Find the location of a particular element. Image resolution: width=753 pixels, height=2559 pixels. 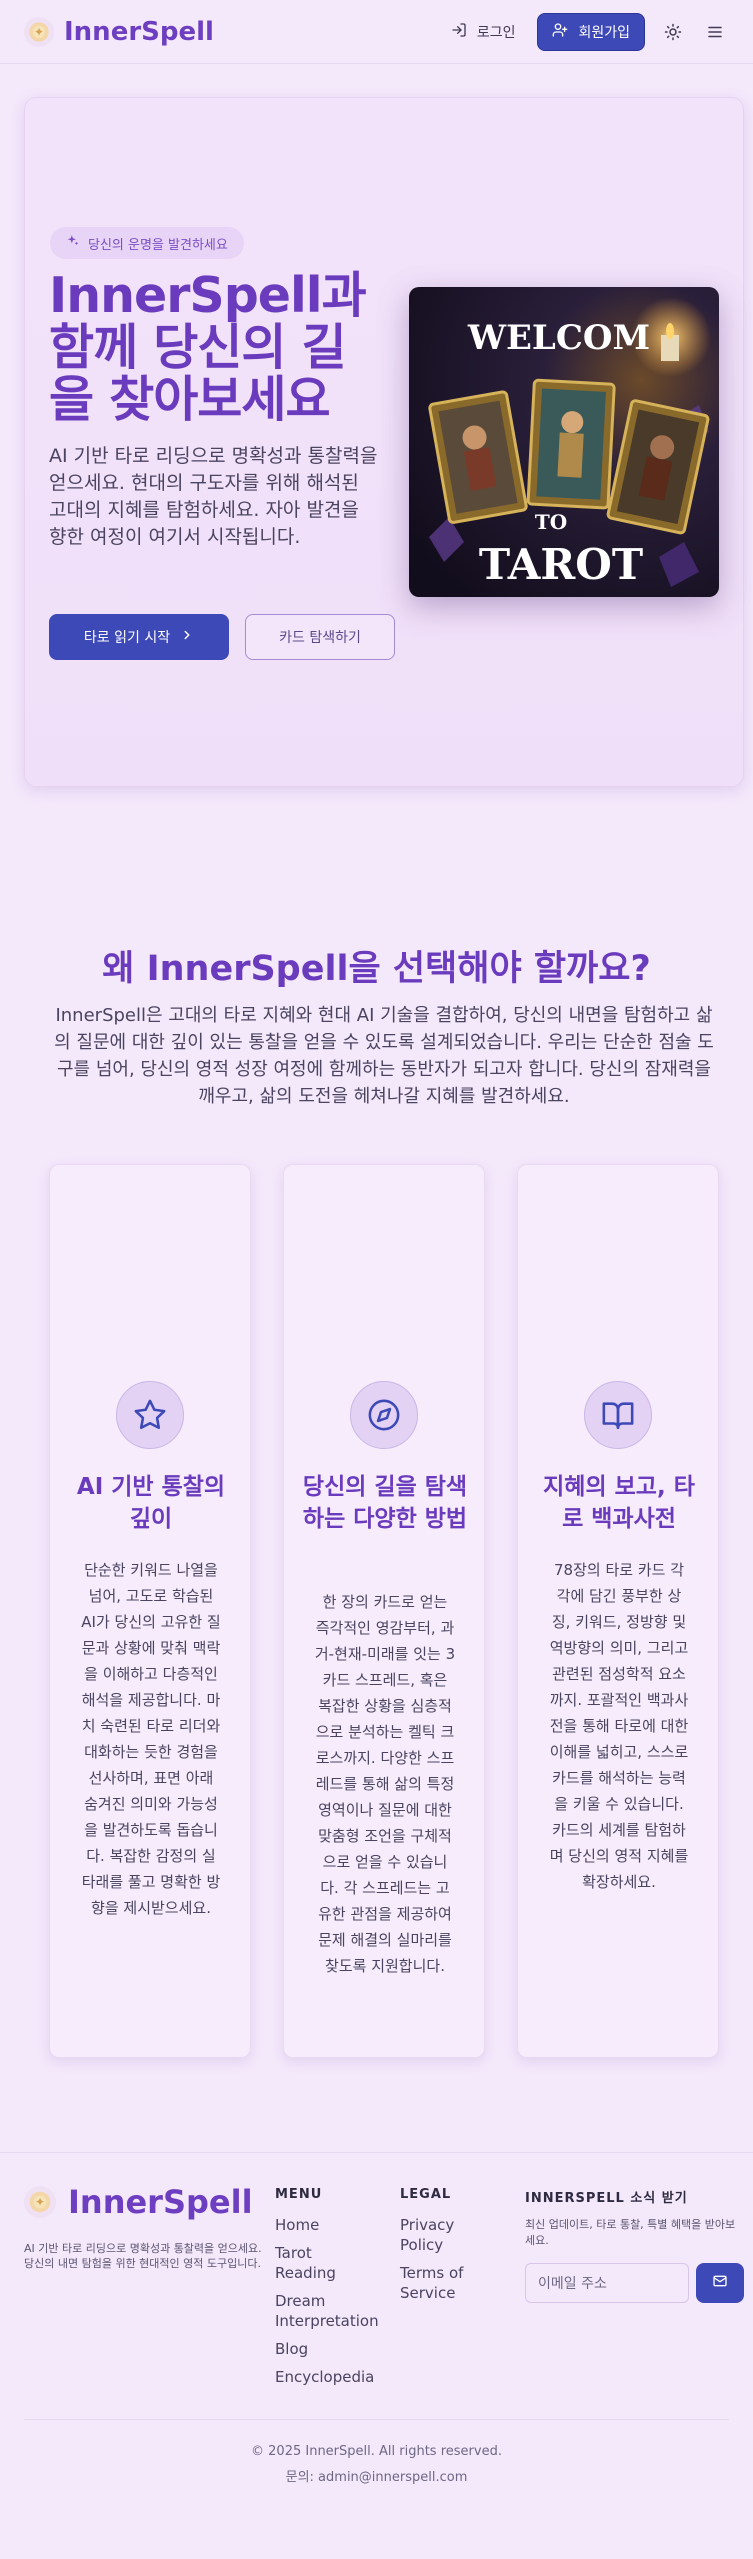

compass-icon is located at coordinates (384, 1415).